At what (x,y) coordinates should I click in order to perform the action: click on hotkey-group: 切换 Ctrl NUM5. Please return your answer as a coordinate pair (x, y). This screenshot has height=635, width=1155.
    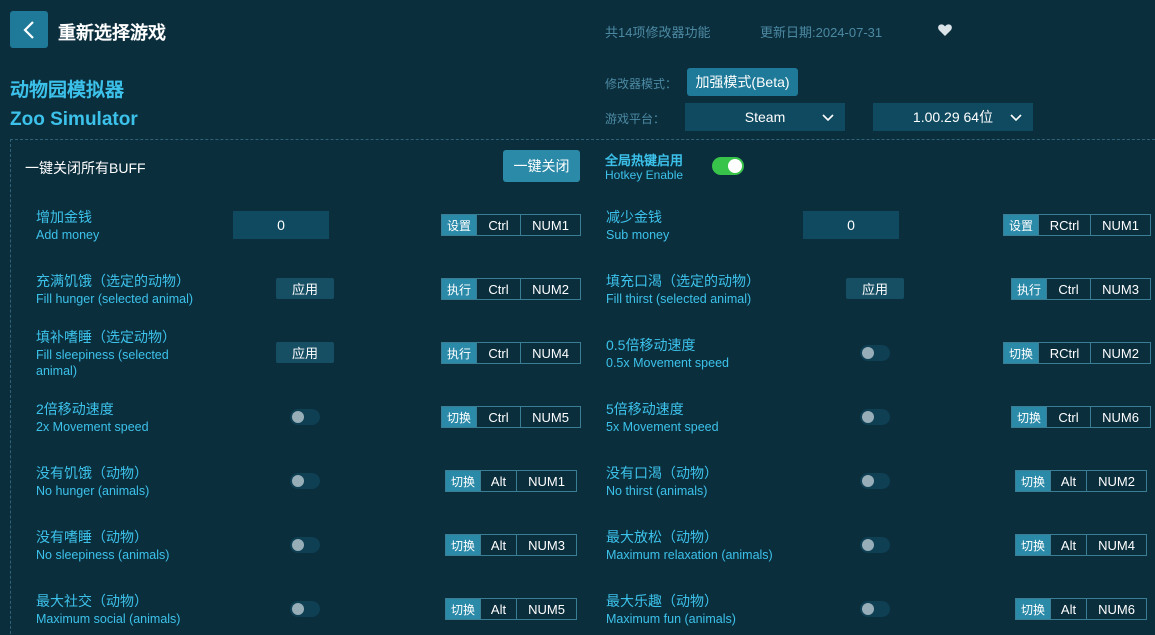
    Looking at the image, I should click on (511, 417).